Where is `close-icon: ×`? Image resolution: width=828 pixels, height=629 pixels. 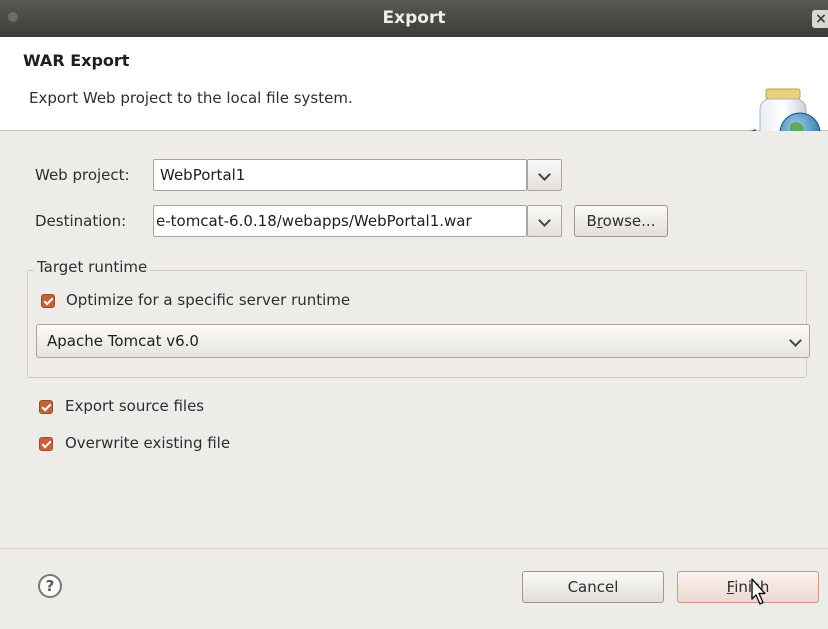 close-icon: × is located at coordinates (820, 19).